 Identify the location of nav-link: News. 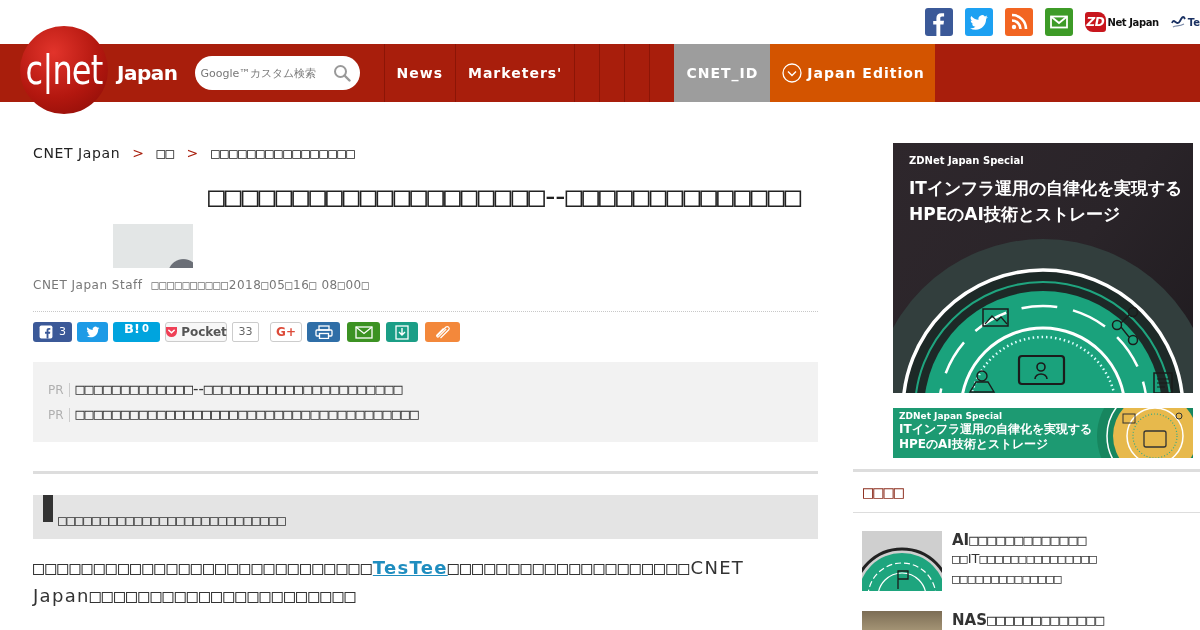
(419, 73).